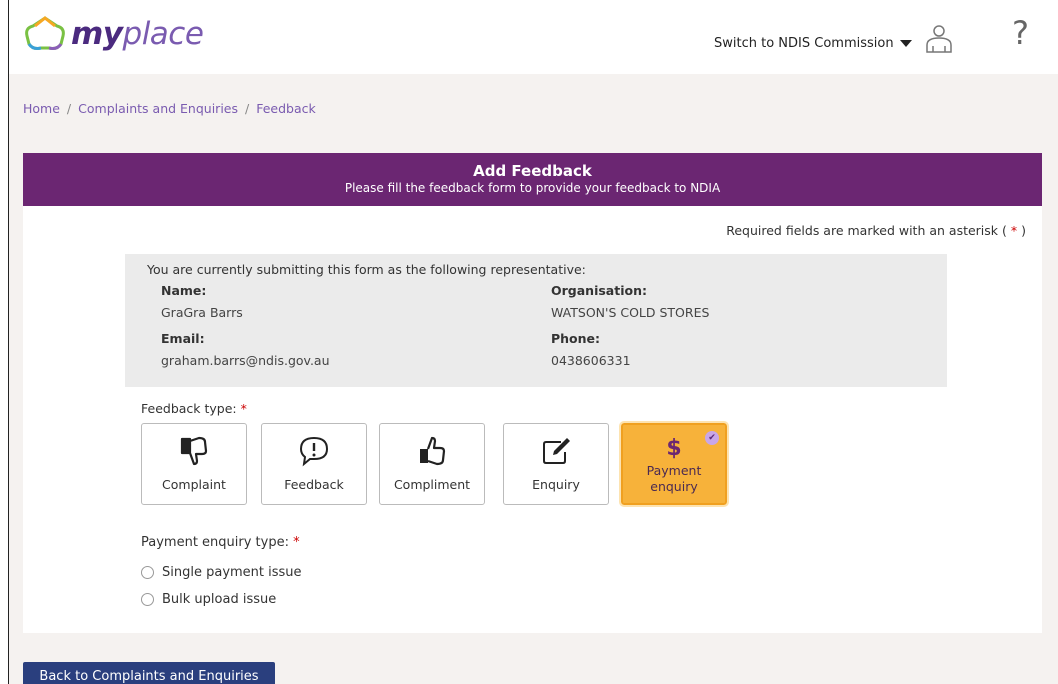  Describe the element at coordinates (939, 39) in the screenshot. I see `user-profile-icon` at that location.